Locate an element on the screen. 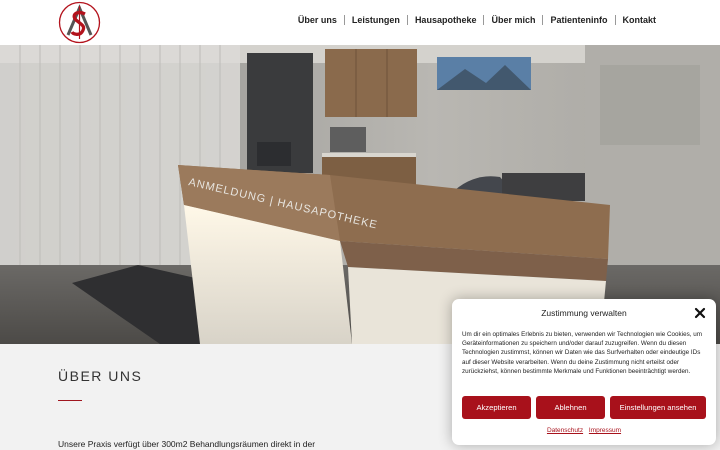 Image resolution: width=720 pixels, height=450 pixels. nav-item-patienteninfo: Patienteninfo is located at coordinates (578, 20).